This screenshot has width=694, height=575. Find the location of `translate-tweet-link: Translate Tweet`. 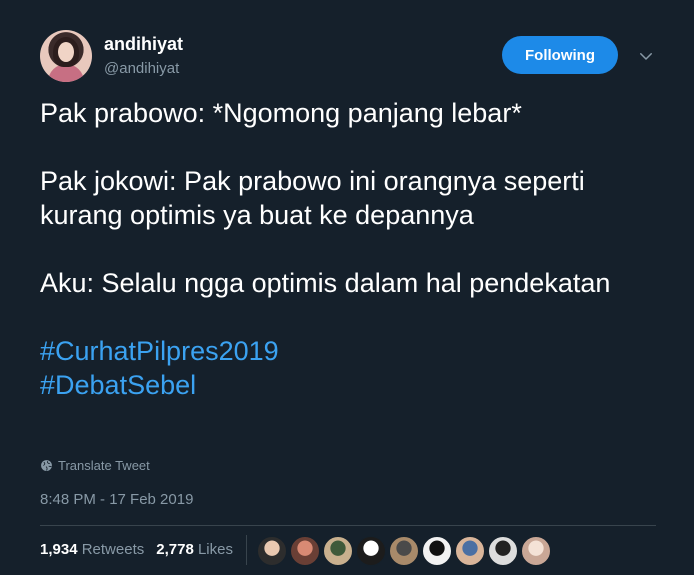

translate-tweet-link: Translate Tweet is located at coordinates (95, 465).